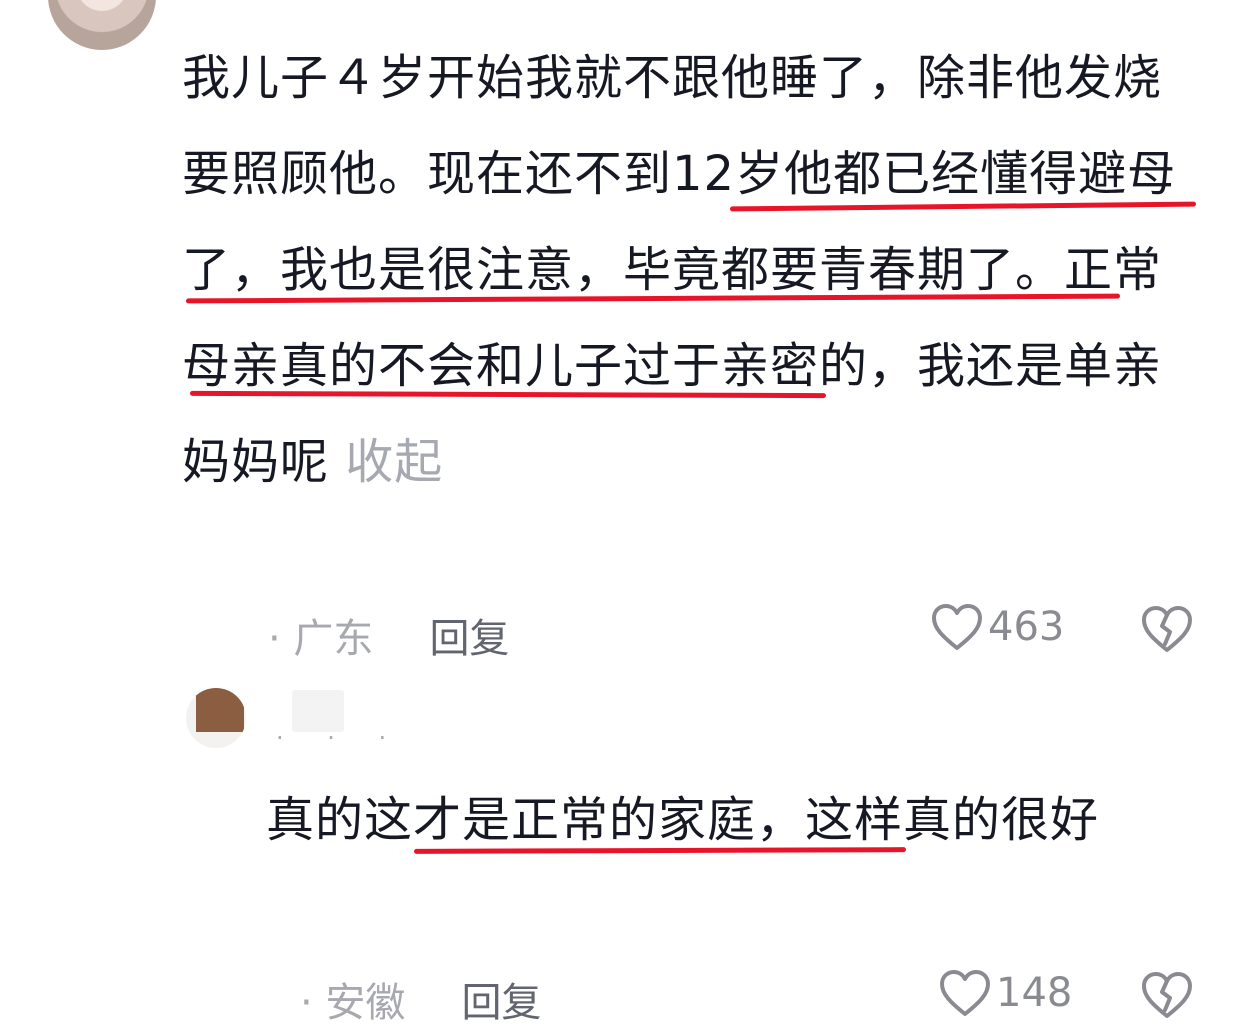 Image resolution: width=1242 pixels, height=1028 pixels. Describe the element at coordinates (1034, 993) in the screenshot. I see `like-count: 148` at that location.